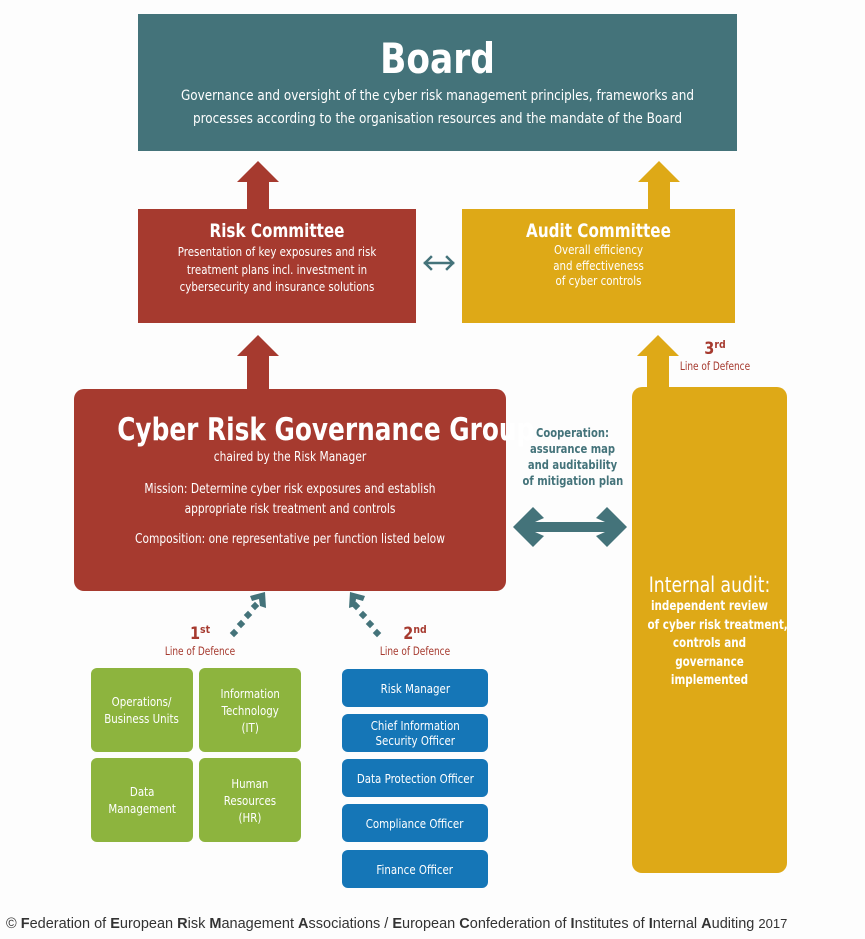 The width and height of the screenshot is (865, 939). What do you see at coordinates (326, 430) in the screenshot?
I see `crgg-title: Cyber Risk Governance Group` at bounding box center [326, 430].